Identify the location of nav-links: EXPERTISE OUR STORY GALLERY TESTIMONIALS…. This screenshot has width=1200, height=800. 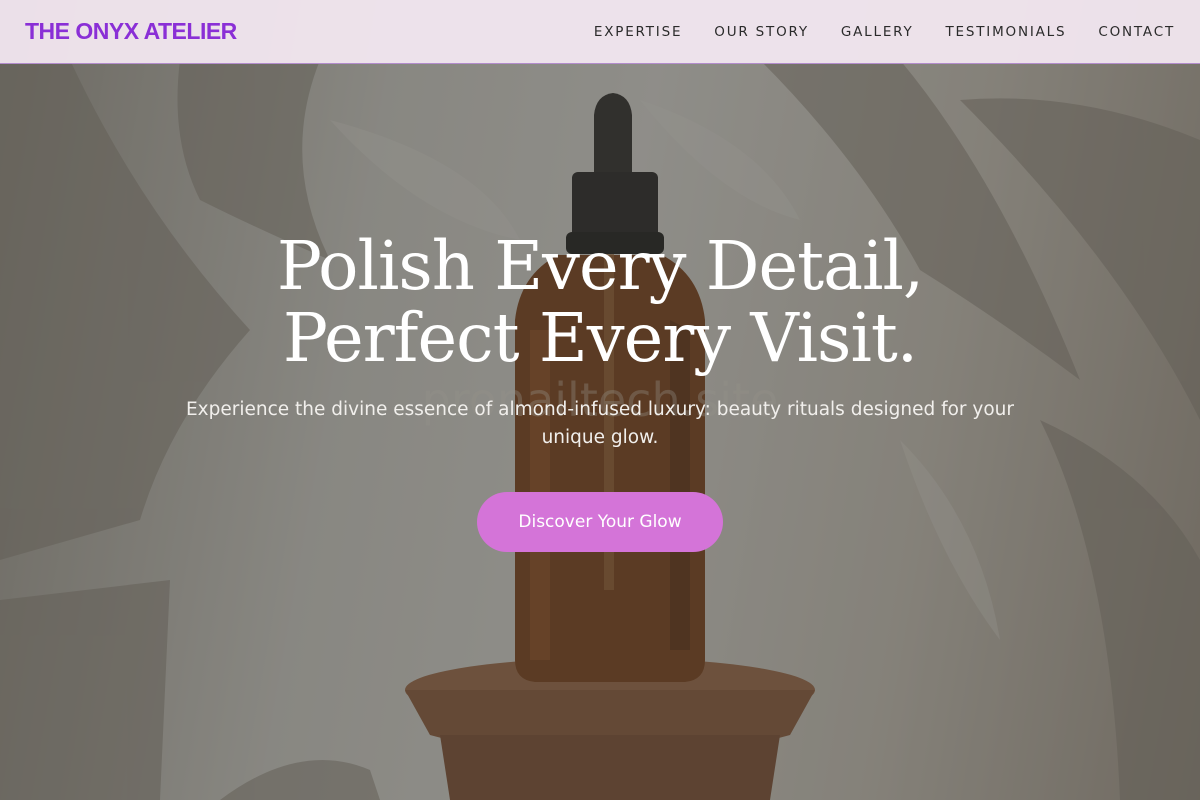
(884, 32).